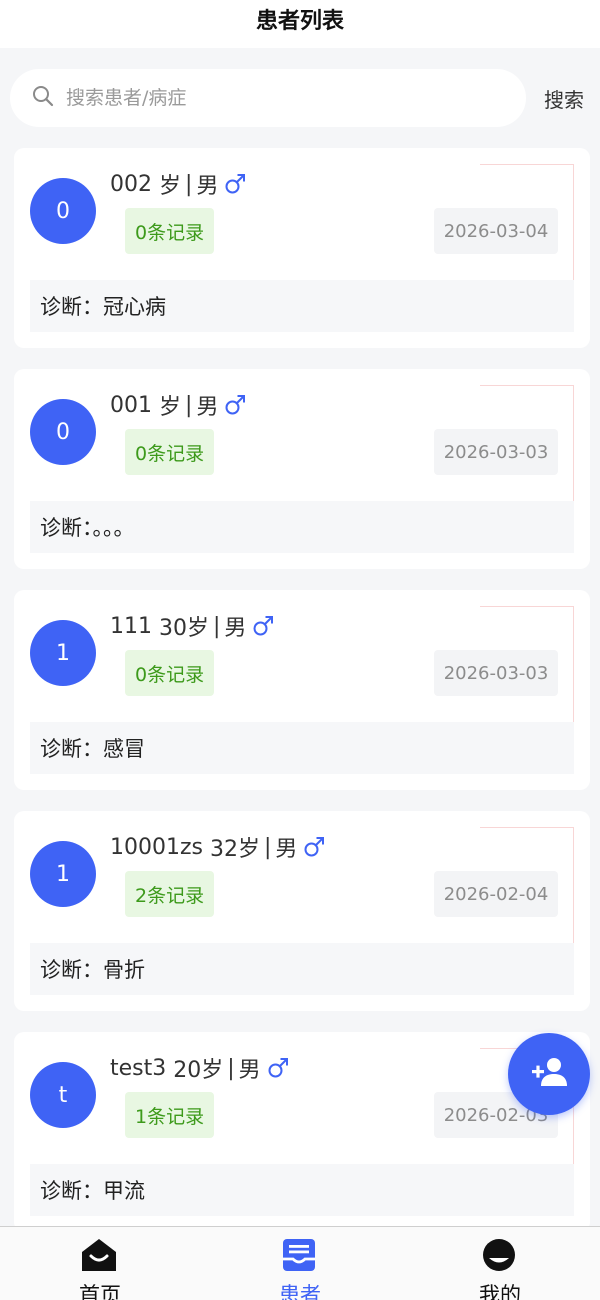 This screenshot has width=600, height=1300. Describe the element at coordinates (100, 1291) in the screenshot. I see `tab-label: 首页` at that location.